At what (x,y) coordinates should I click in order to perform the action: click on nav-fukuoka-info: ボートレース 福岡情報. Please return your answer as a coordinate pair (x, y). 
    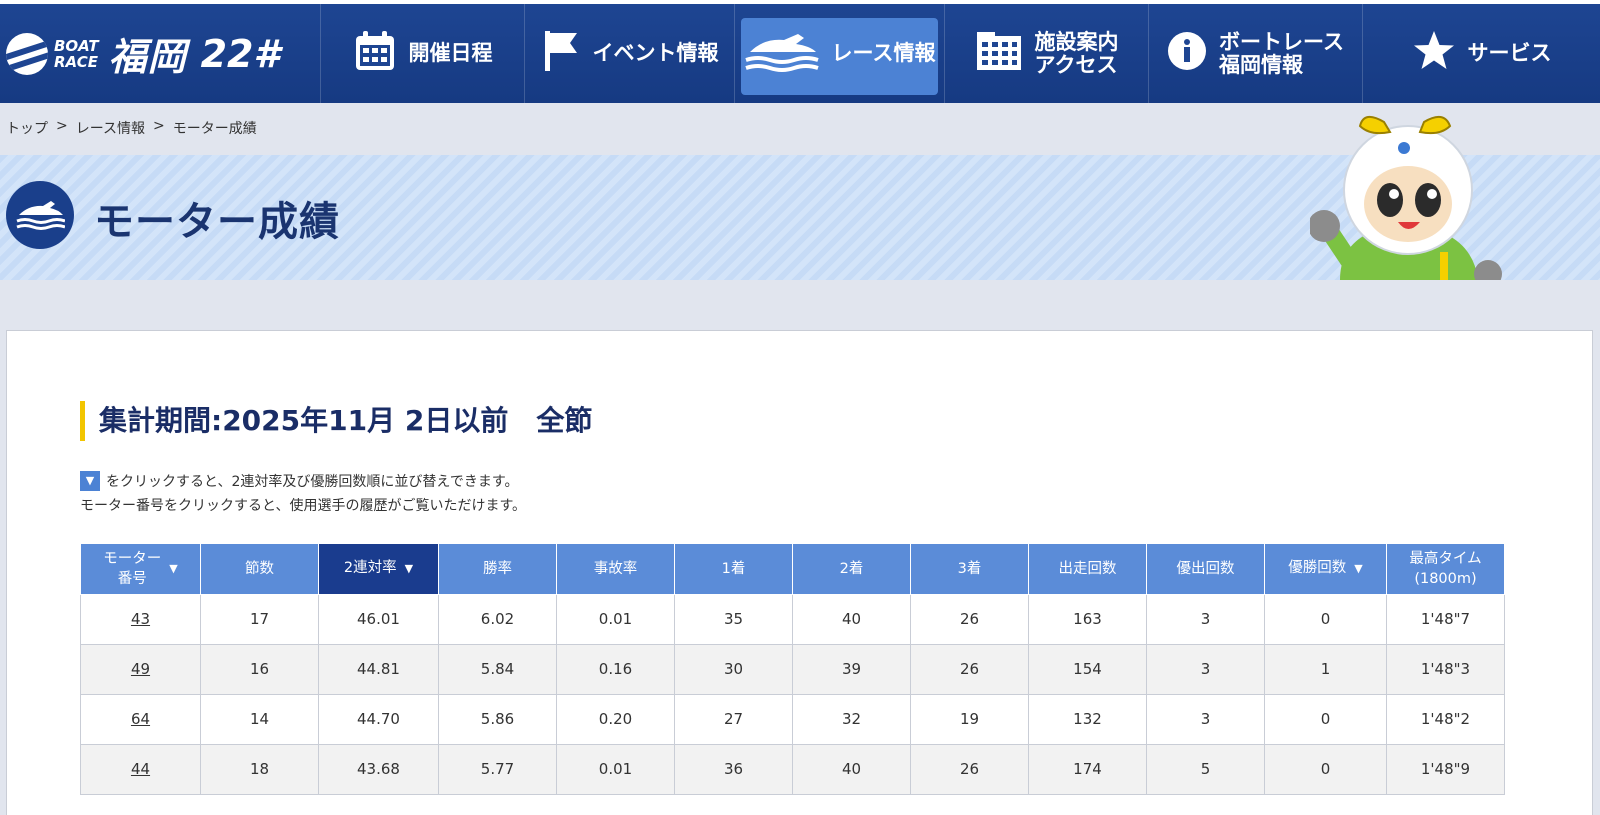
    Looking at the image, I should click on (1255, 53).